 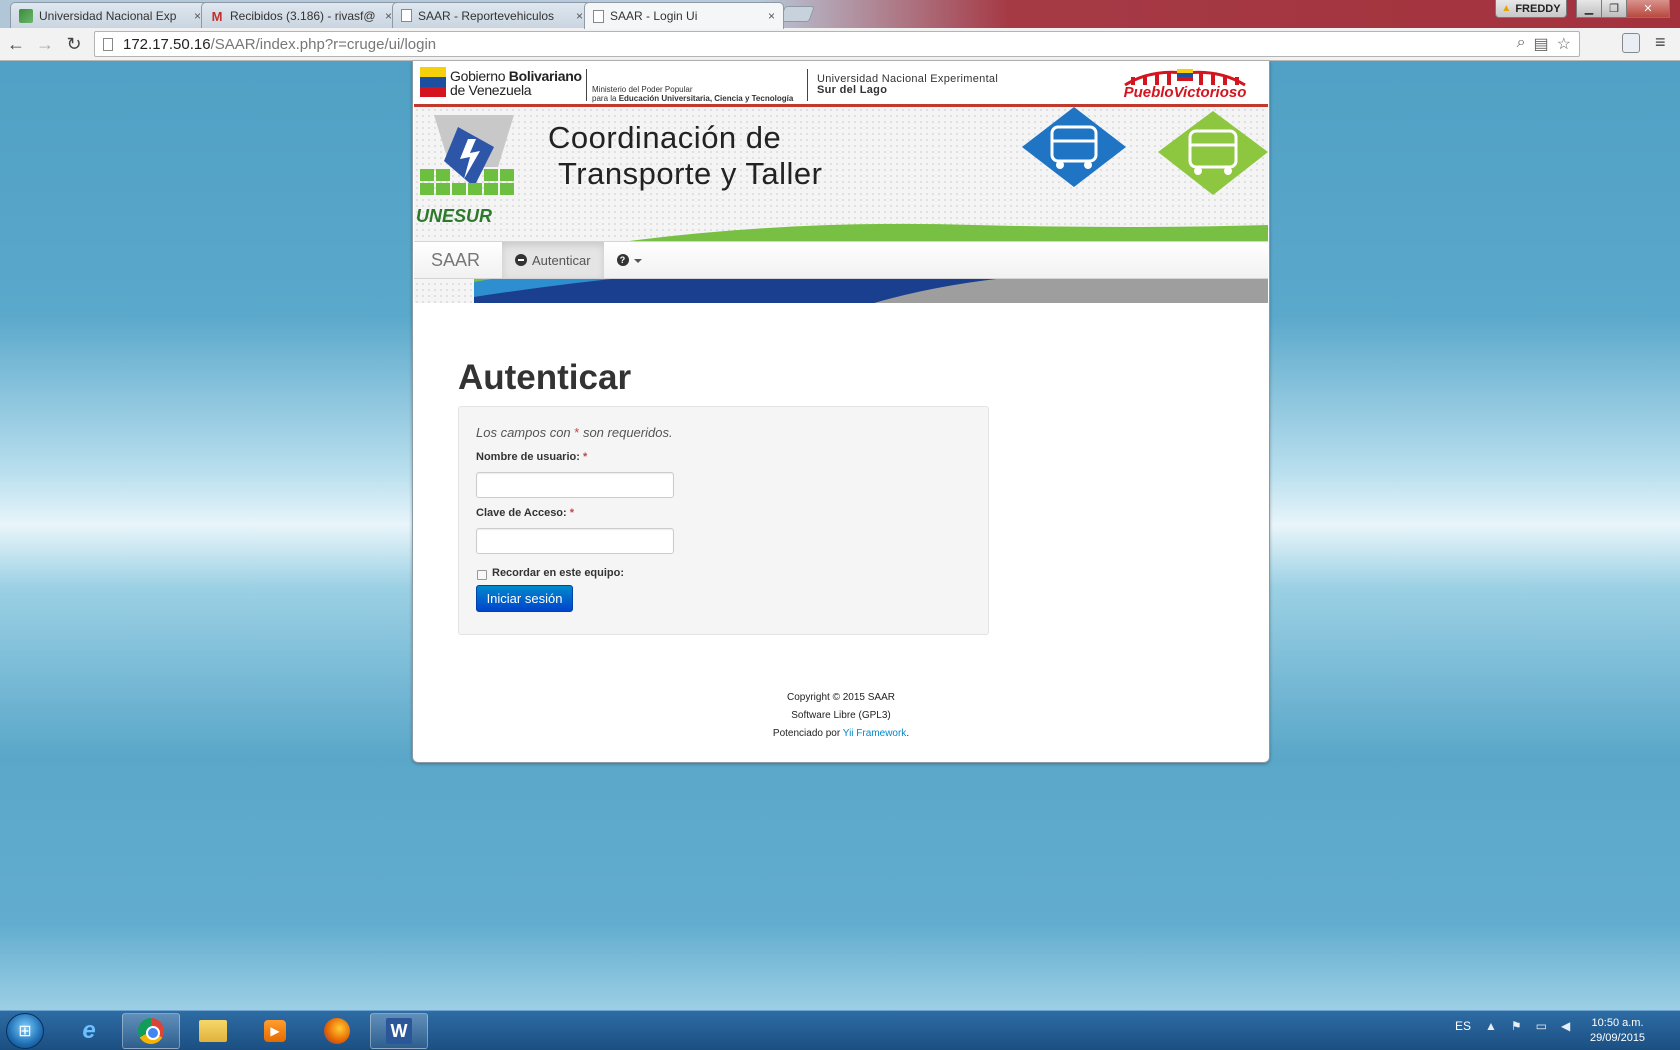 I want to click on word-icon: W, so click(x=399, y=1031).